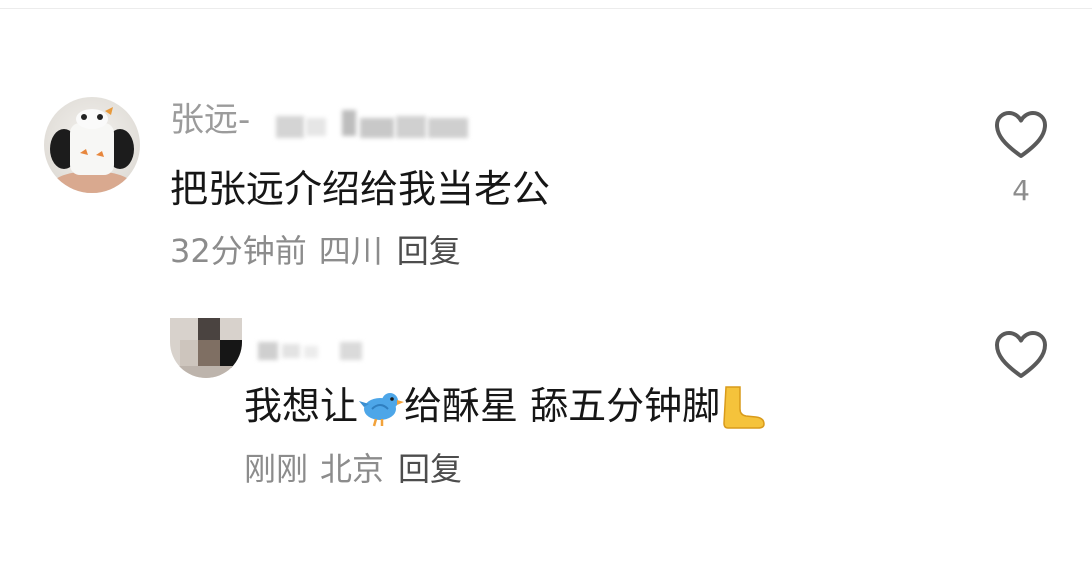 This screenshot has width=1092, height=564. Describe the element at coordinates (315, 251) in the screenshot. I see `comment-meta: 32分钟前 四川 回复` at that location.